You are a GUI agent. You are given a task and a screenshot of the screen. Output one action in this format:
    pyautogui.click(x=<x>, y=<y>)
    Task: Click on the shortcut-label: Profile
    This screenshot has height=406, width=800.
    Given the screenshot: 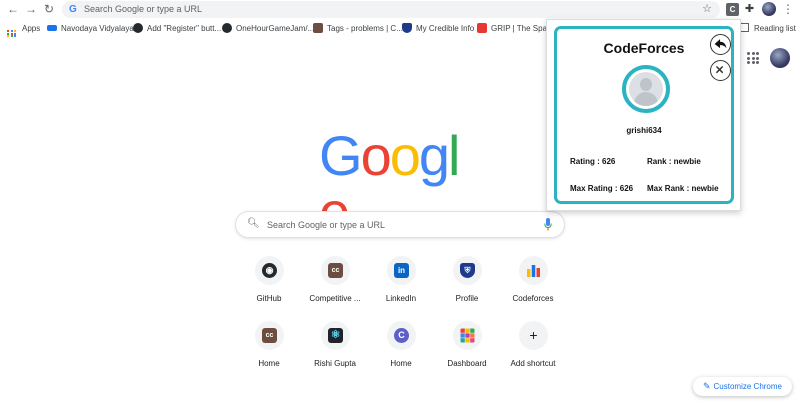 What is the action you would take?
    pyautogui.click(x=467, y=298)
    